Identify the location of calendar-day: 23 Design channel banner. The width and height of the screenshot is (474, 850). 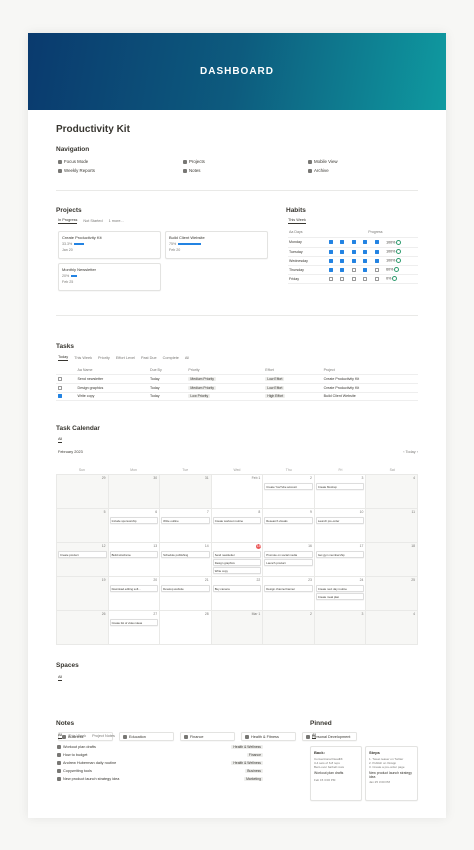
(289, 594).